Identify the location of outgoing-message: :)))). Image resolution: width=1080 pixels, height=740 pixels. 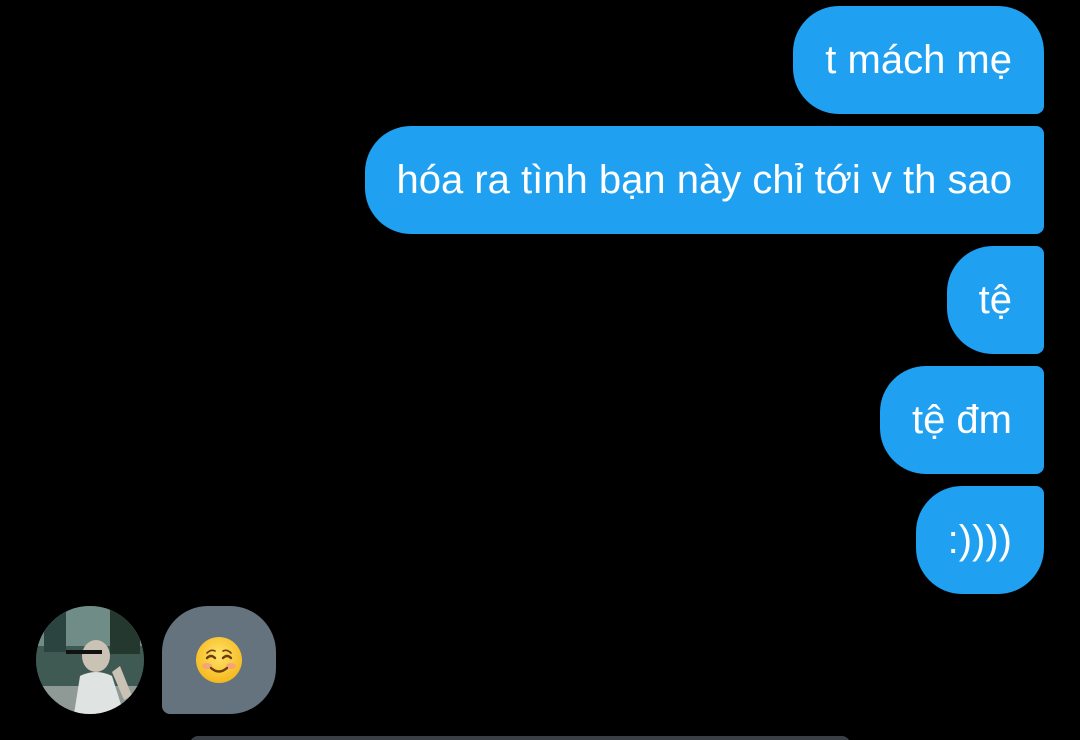
(979, 540).